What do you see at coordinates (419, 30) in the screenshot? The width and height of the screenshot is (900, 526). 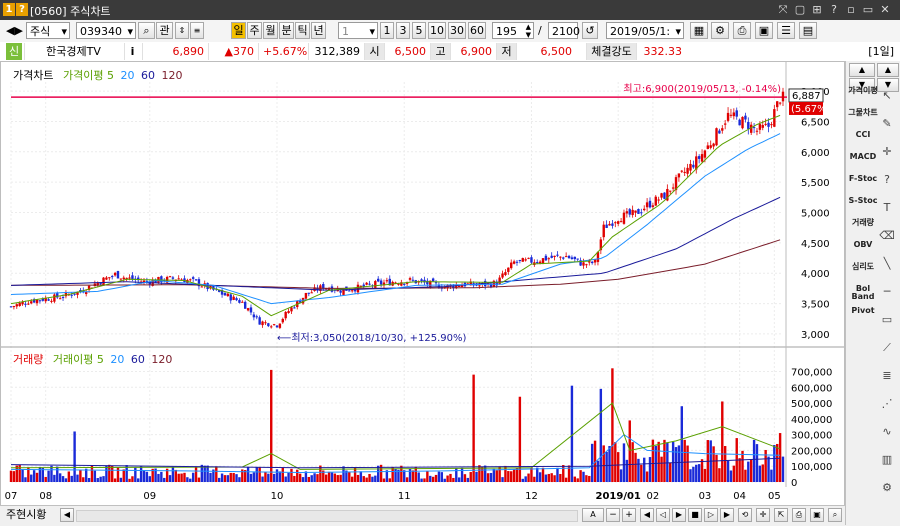 I see `interval-5: 5` at bounding box center [419, 30].